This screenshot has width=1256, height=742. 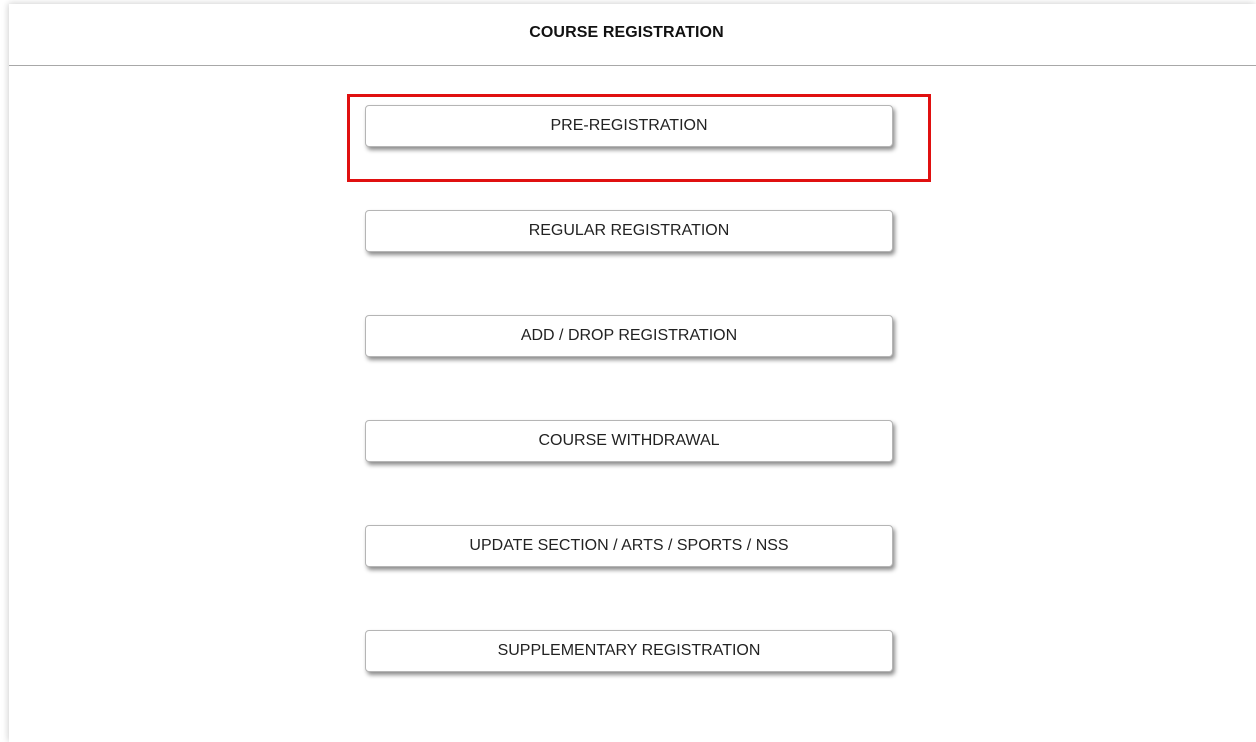 What do you see at coordinates (629, 546) in the screenshot?
I see `update-section-arts-sports-nss-button: UPDATE SECTION / ARTS / SPORTS / NSS` at bounding box center [629, 546].